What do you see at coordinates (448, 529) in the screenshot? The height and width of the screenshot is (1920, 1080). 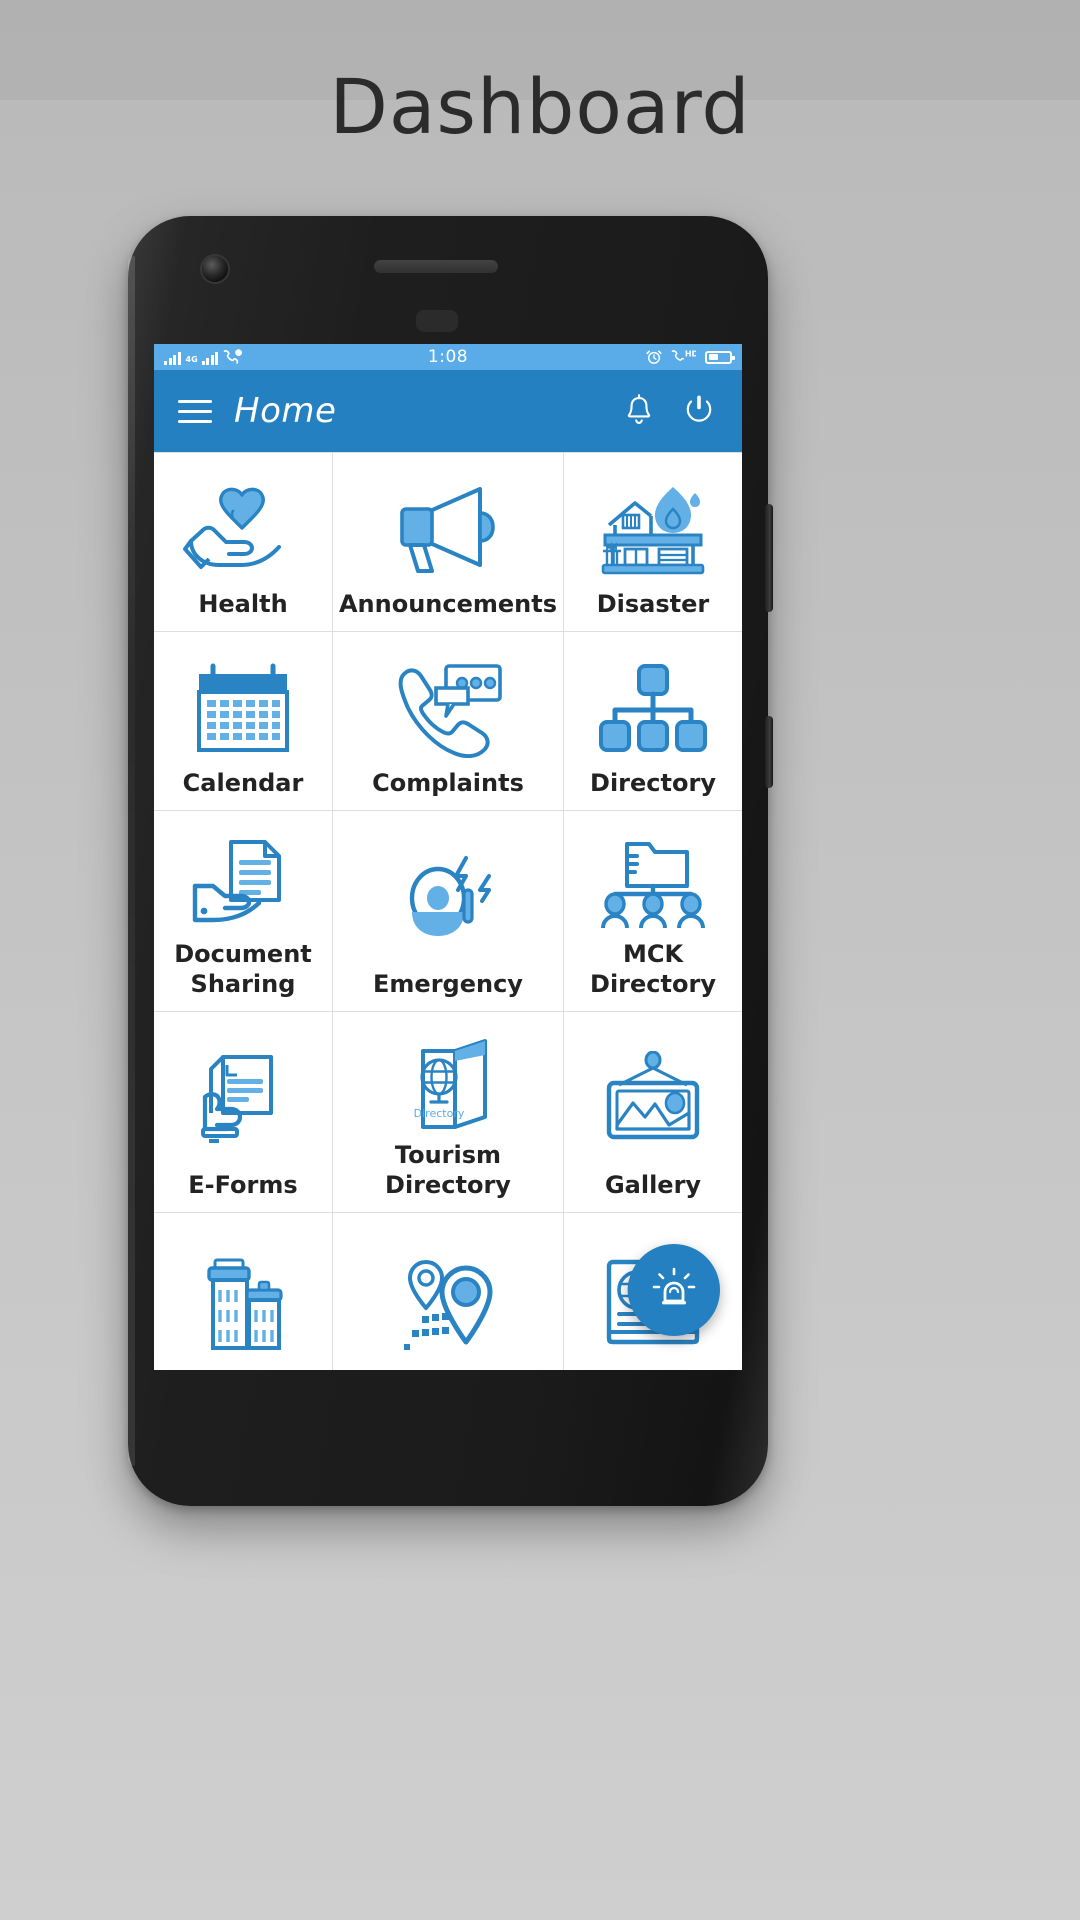 I see `megaphone-icon` at bounding box center [448, 529].